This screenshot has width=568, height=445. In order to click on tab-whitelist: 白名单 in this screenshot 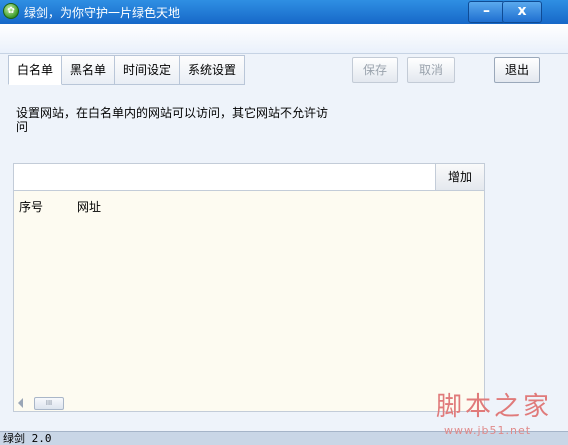, I will do `click(35, 70)`.